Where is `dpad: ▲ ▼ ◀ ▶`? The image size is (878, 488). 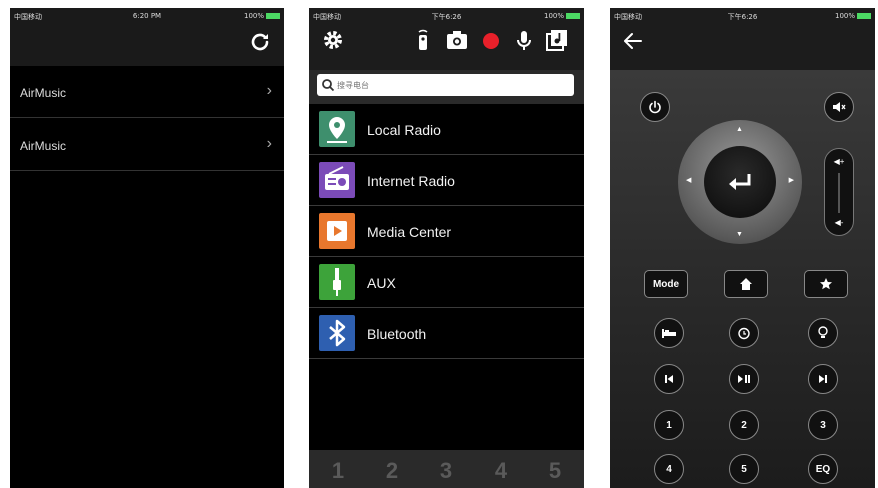 dpad: ▲ ▼ ◀ ▶ is located at coordinates (740, 182).